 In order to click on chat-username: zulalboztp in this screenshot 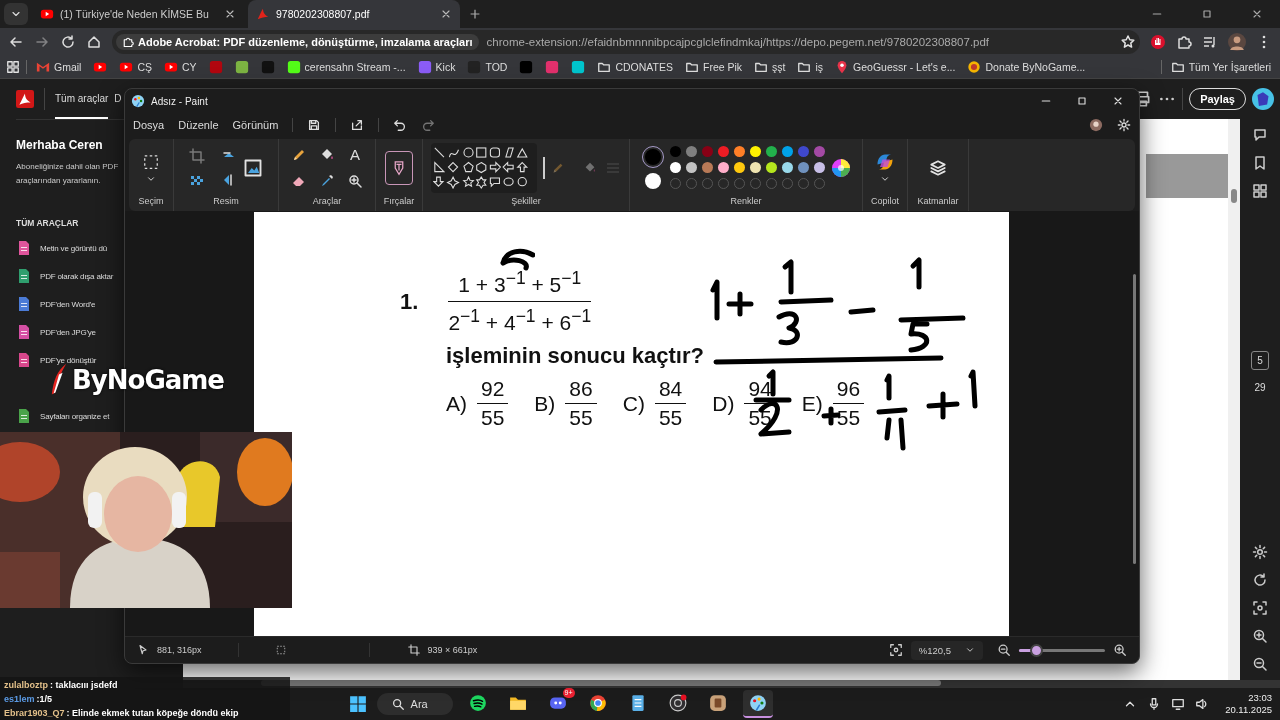, I will do `click(26, 685)`.